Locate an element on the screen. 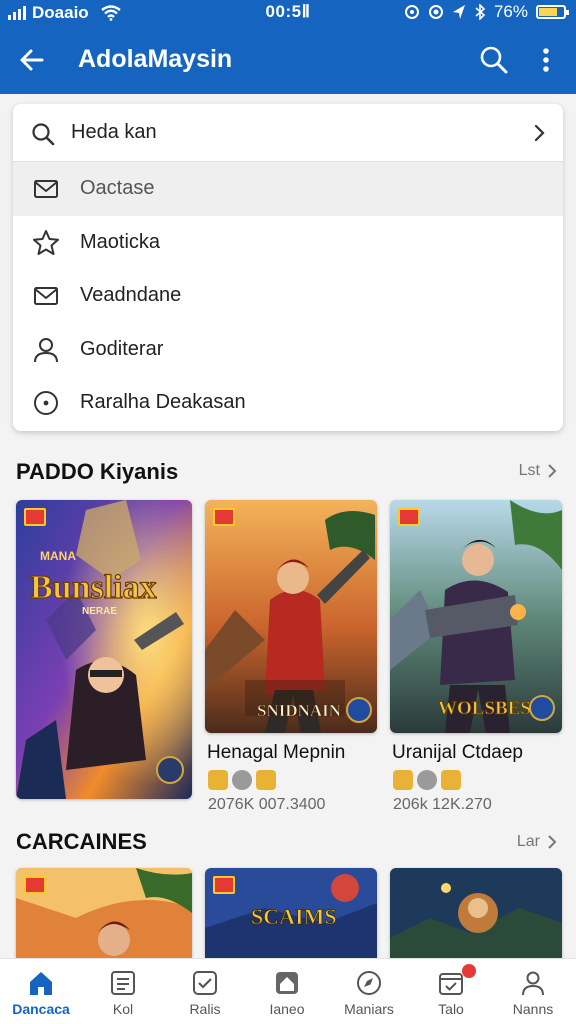 The image size is (576, 1024). search-bar is located at coordinates (288, 133).